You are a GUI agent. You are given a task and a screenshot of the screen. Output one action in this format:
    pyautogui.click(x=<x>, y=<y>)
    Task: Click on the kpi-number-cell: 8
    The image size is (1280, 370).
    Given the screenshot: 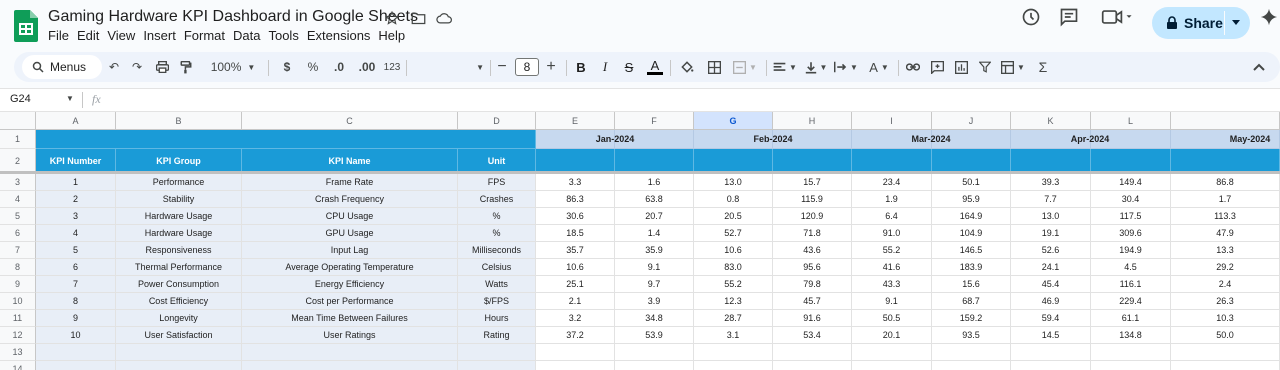 What is the action you would take?
    pyautogui.click(x=76, y=301)
    